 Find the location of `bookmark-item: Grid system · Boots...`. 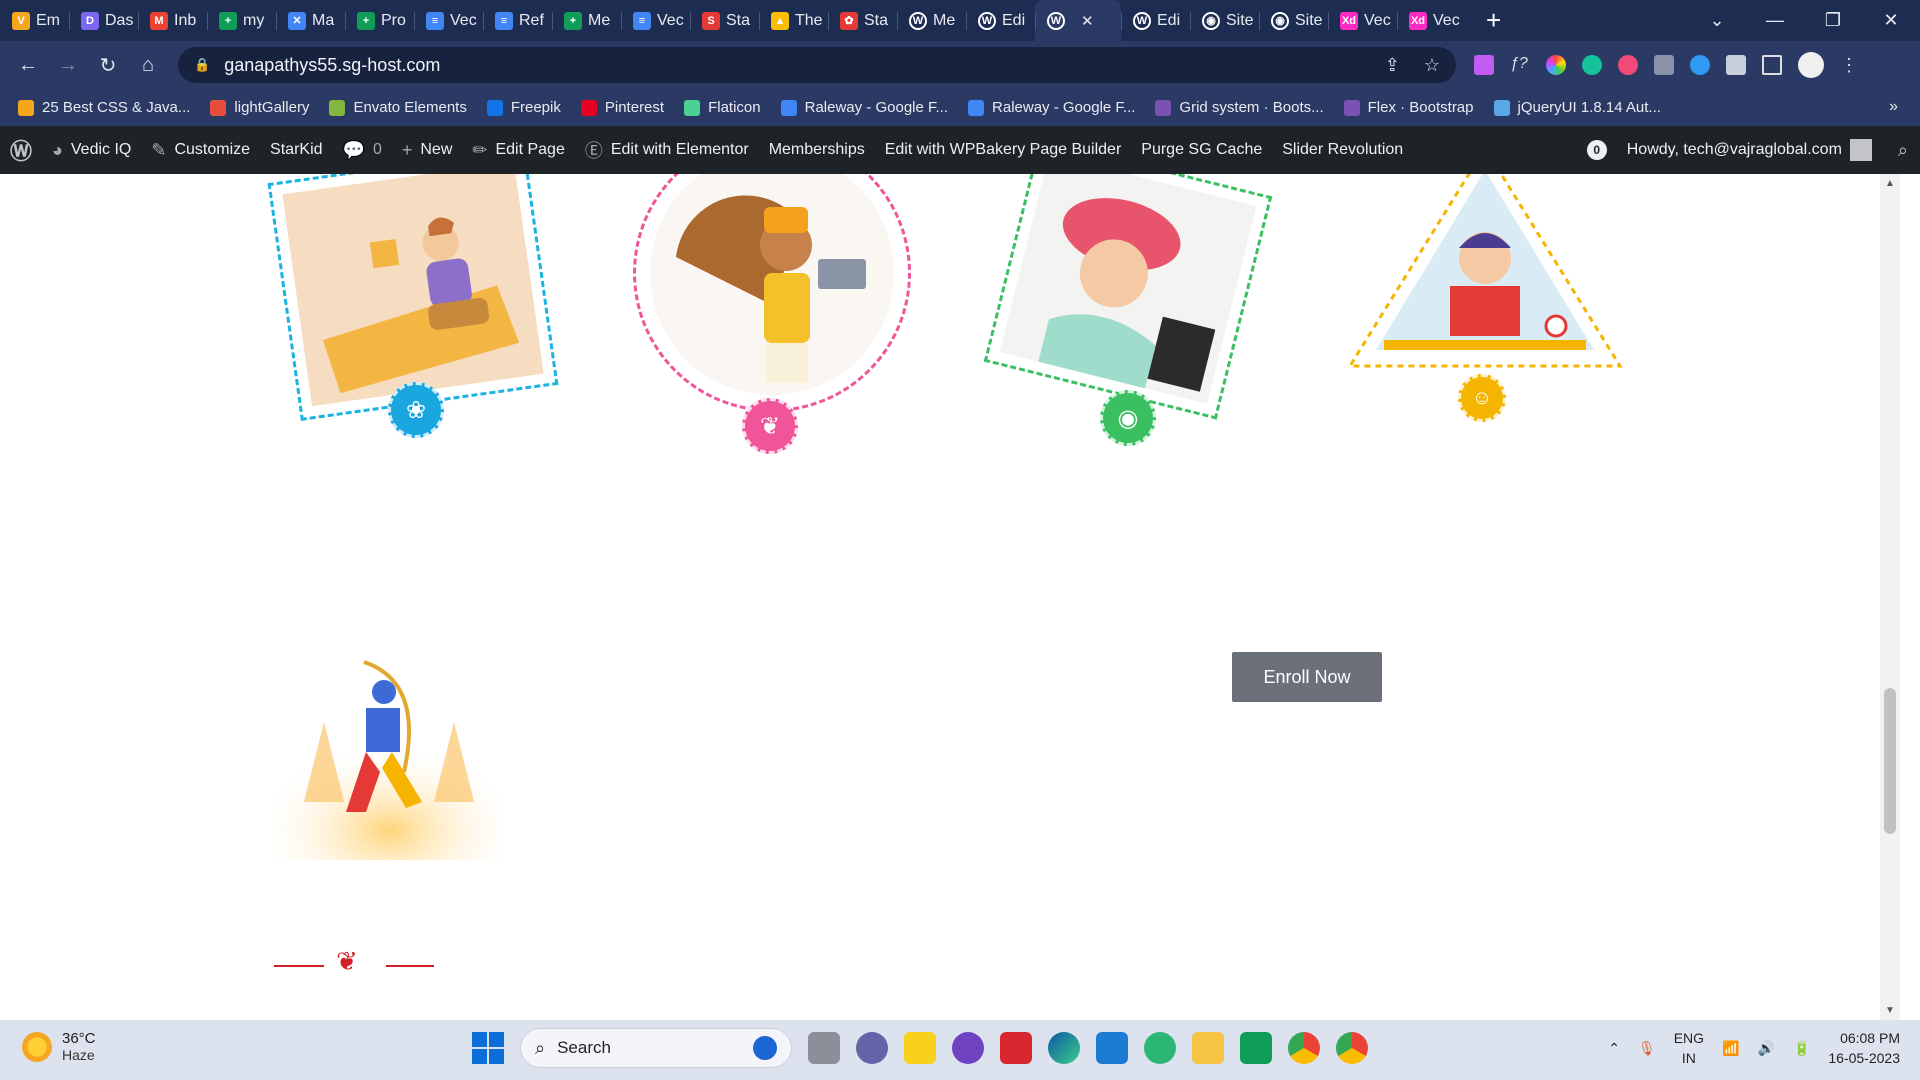

bookmark-item: Grid system · Boots... is located at coordinates (1239, 107).